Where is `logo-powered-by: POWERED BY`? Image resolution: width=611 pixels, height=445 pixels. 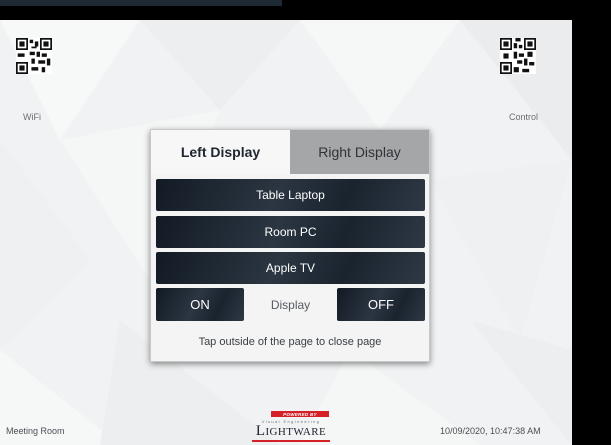 logo-powered-by: POWERED BY is located at coordinates (300, 414).